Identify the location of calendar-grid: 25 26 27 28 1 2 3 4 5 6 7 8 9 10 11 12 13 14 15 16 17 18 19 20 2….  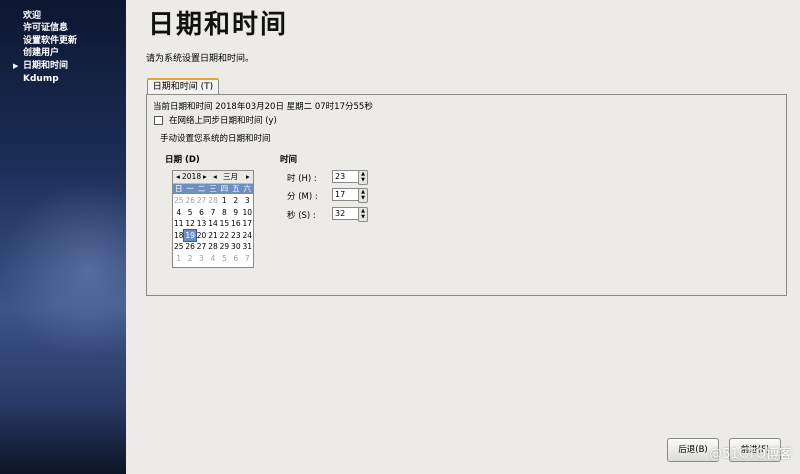
(213, 230).